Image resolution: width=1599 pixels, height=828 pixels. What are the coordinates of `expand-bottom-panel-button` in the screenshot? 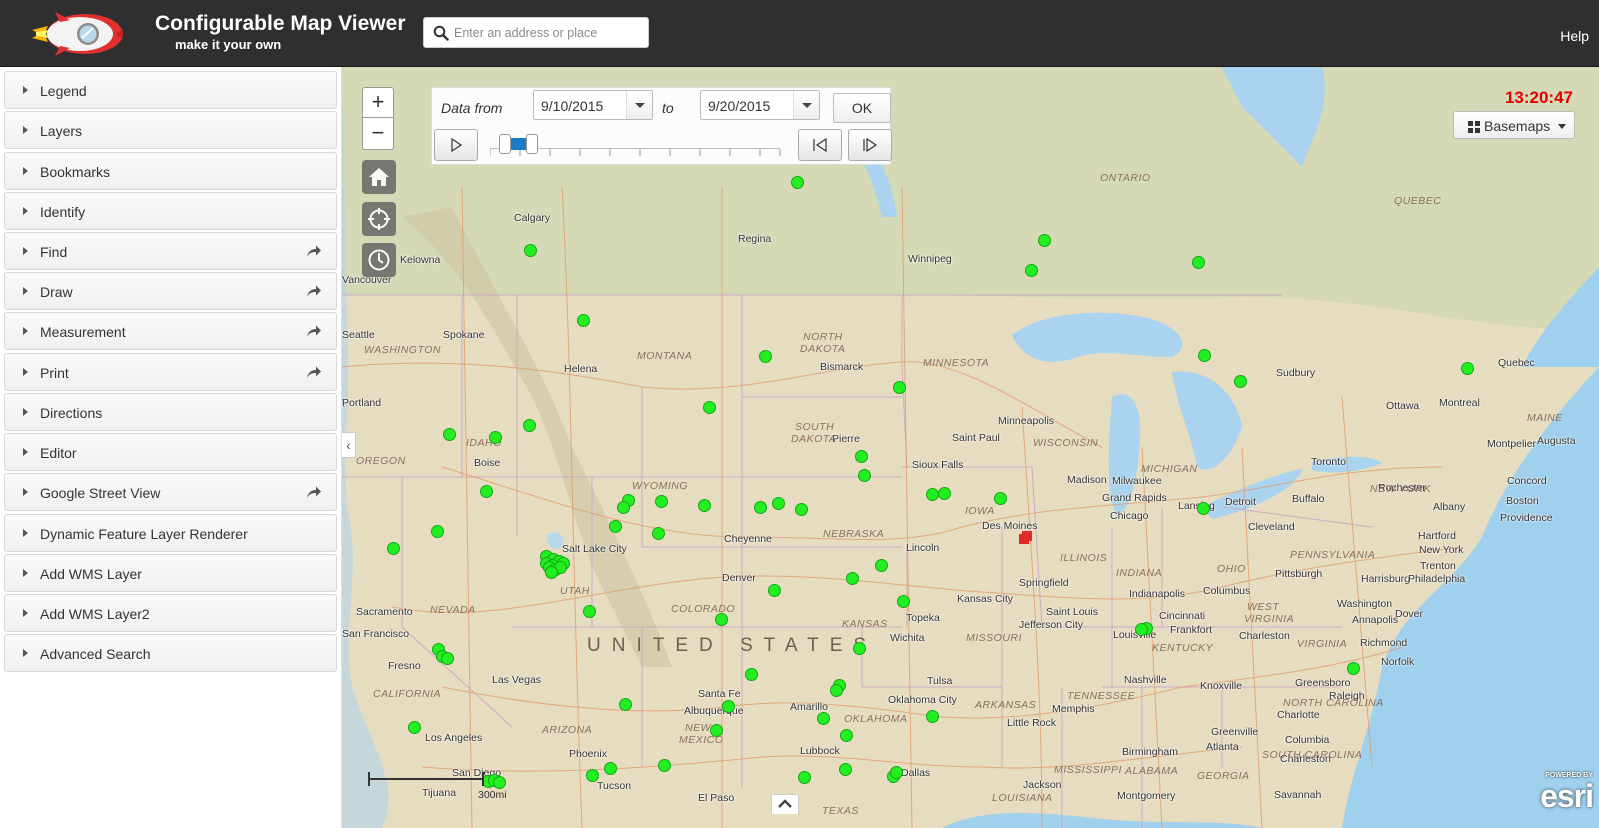 It's located at (785, 804).